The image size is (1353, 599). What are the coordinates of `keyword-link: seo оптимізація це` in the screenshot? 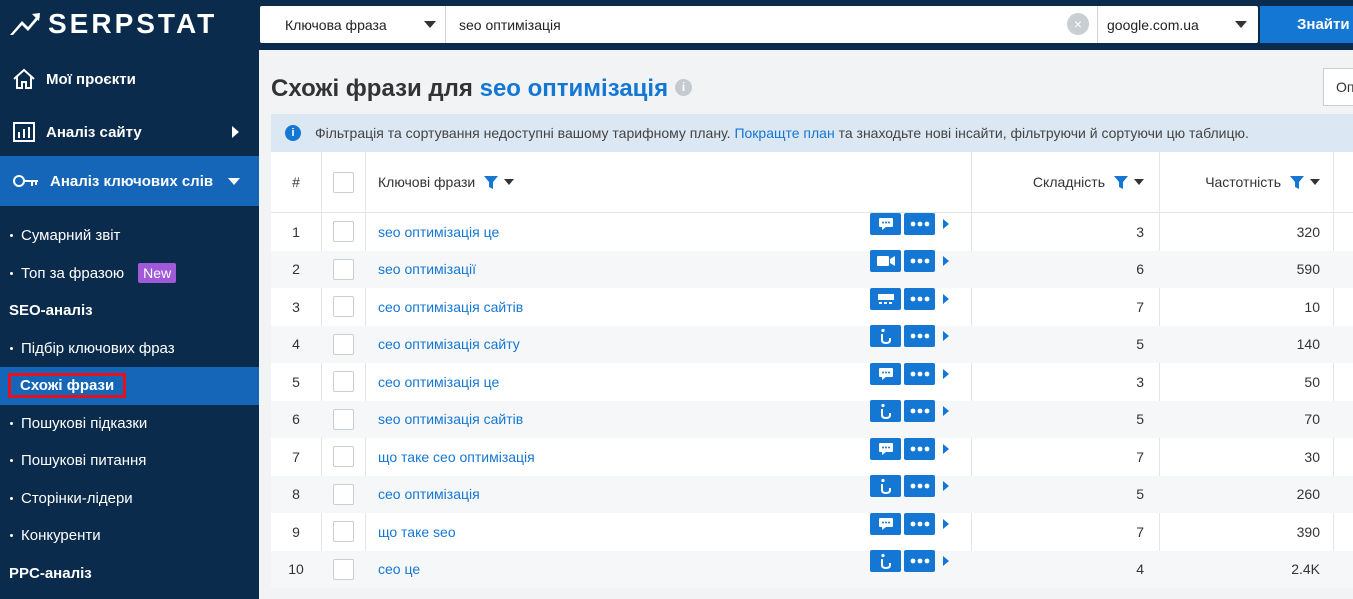 It's located at (438, 232).